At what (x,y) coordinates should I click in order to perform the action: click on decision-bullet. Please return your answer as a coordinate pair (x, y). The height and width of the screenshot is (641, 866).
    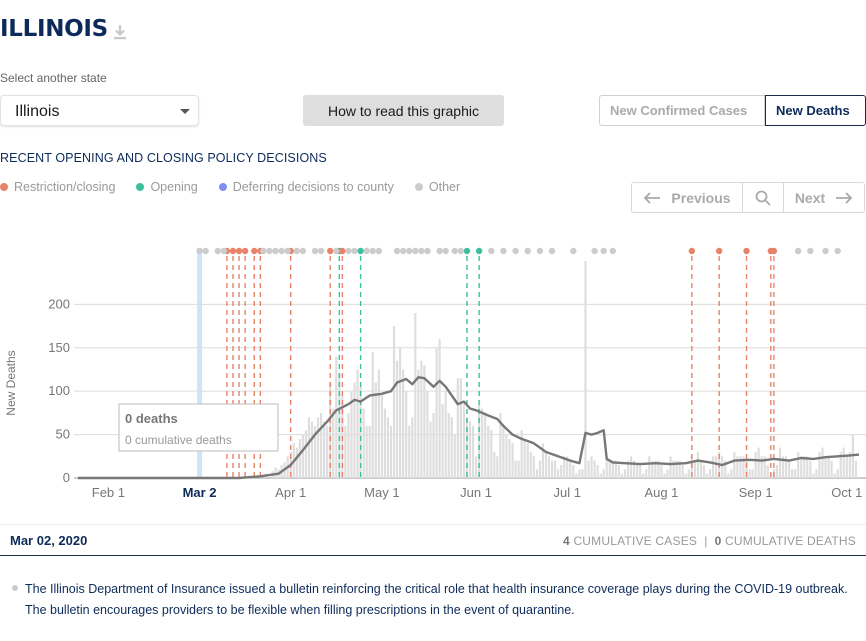
    Looking at the image, I should click on (15, 588).